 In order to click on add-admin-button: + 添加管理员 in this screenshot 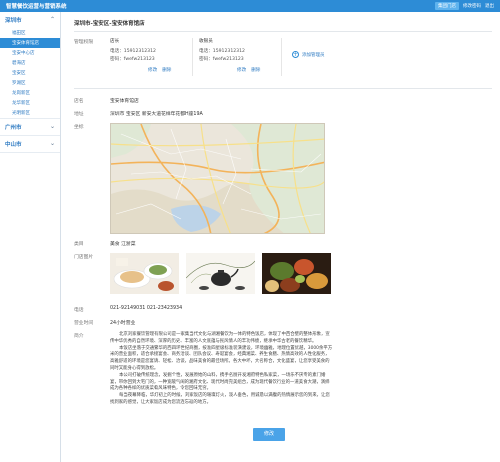, I will do `click(318, 57)`.